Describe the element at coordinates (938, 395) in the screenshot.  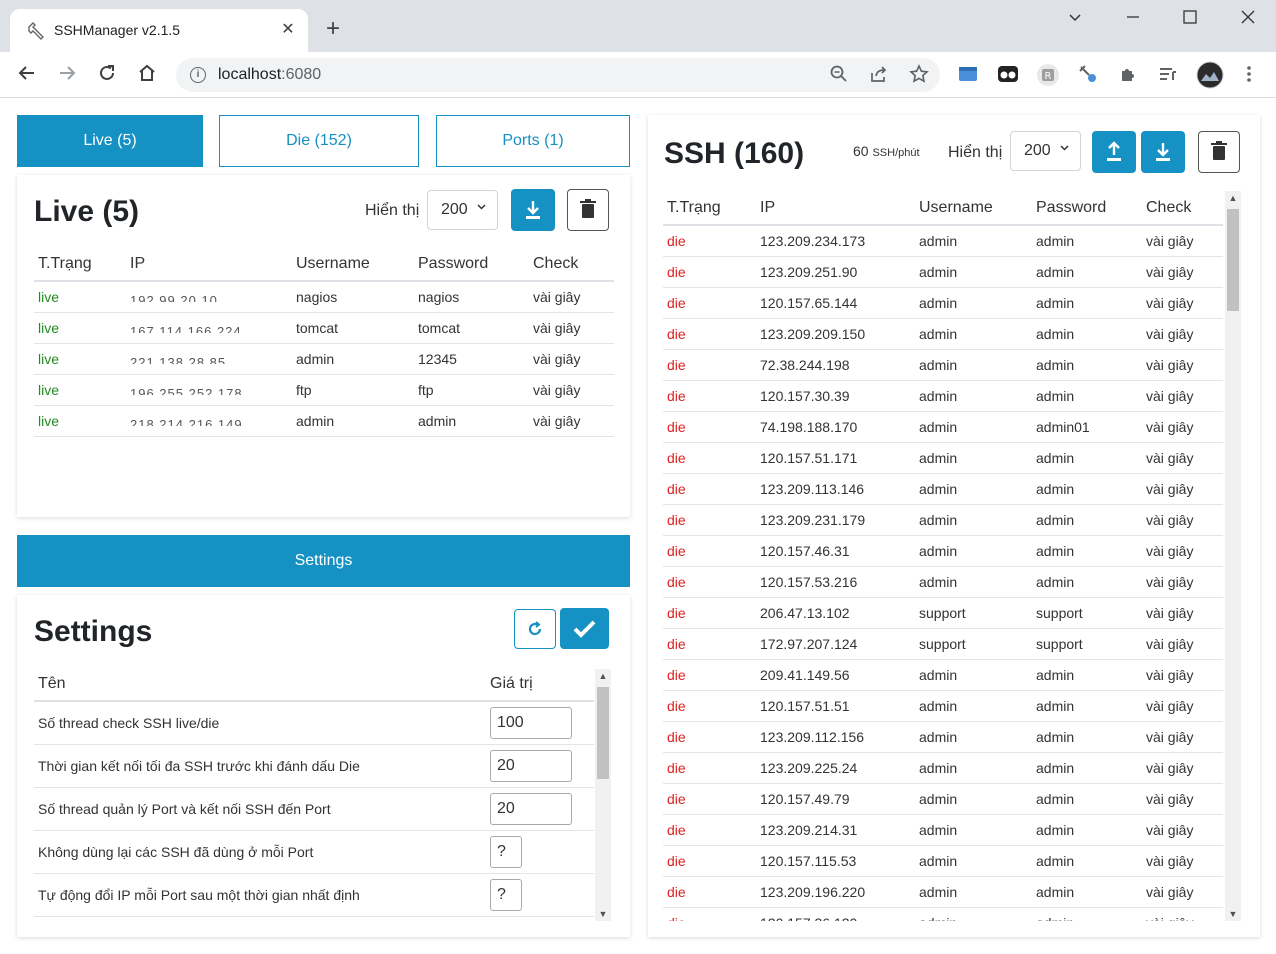
I see `cell-username-text: admin` at that location.